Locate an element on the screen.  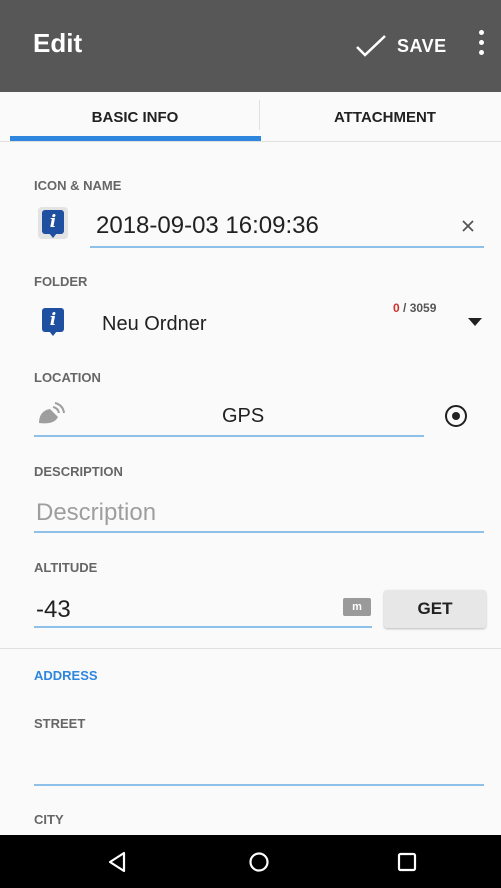
clear-icon is located at coordinates (468, 226).